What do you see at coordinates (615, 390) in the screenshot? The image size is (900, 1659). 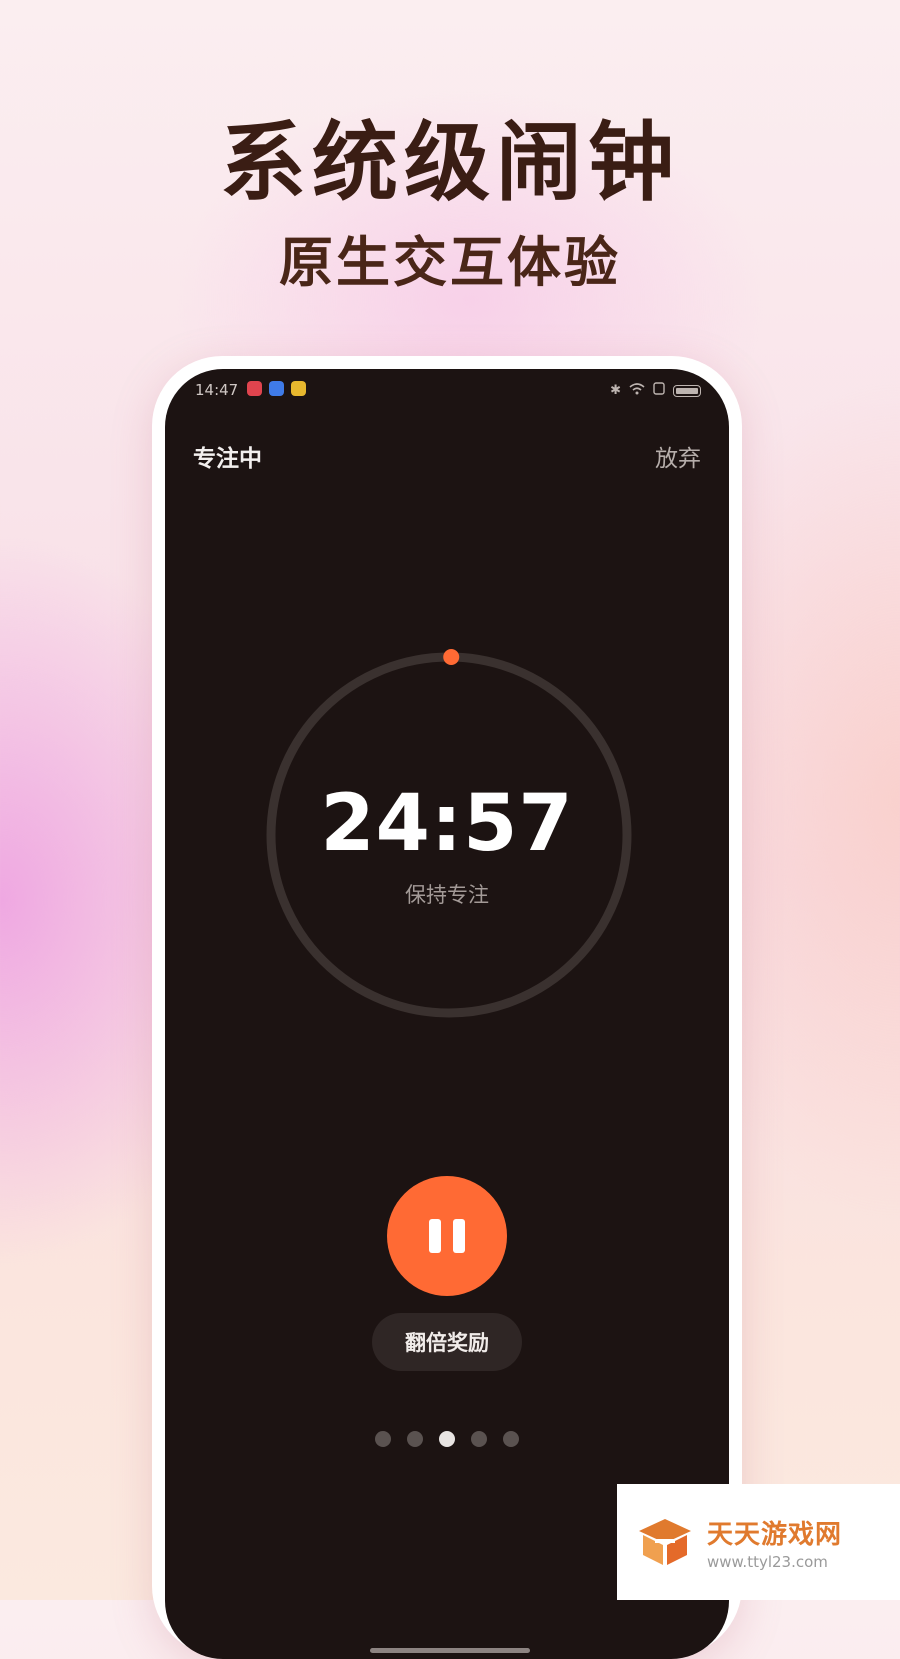 I see `bluetooth-icon: ✱` at bounding box center [615, 390].